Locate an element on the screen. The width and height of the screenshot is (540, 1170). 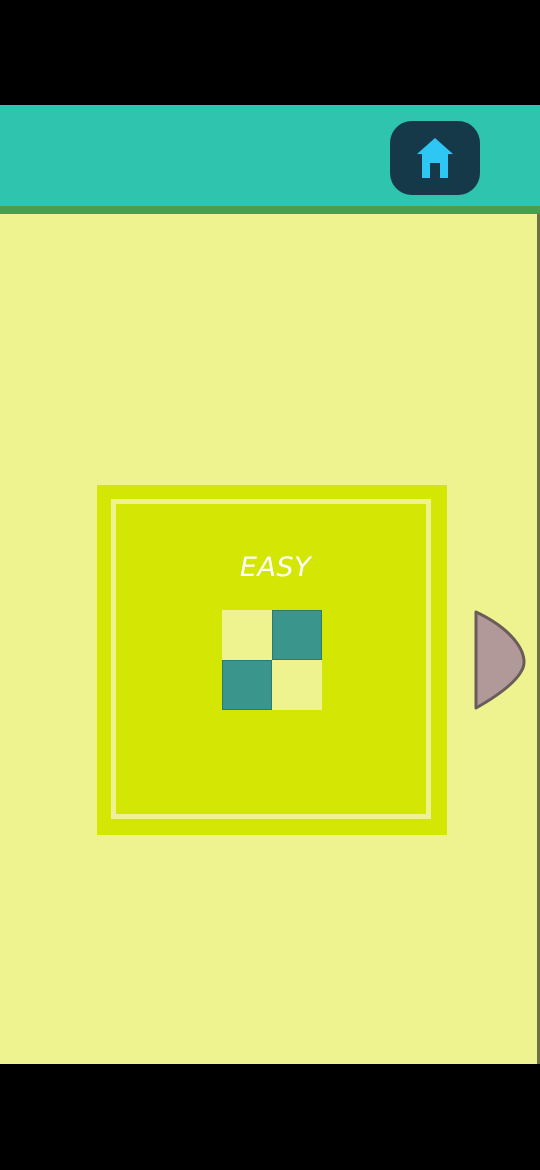
header-divider is located at coordinates (270, 210).